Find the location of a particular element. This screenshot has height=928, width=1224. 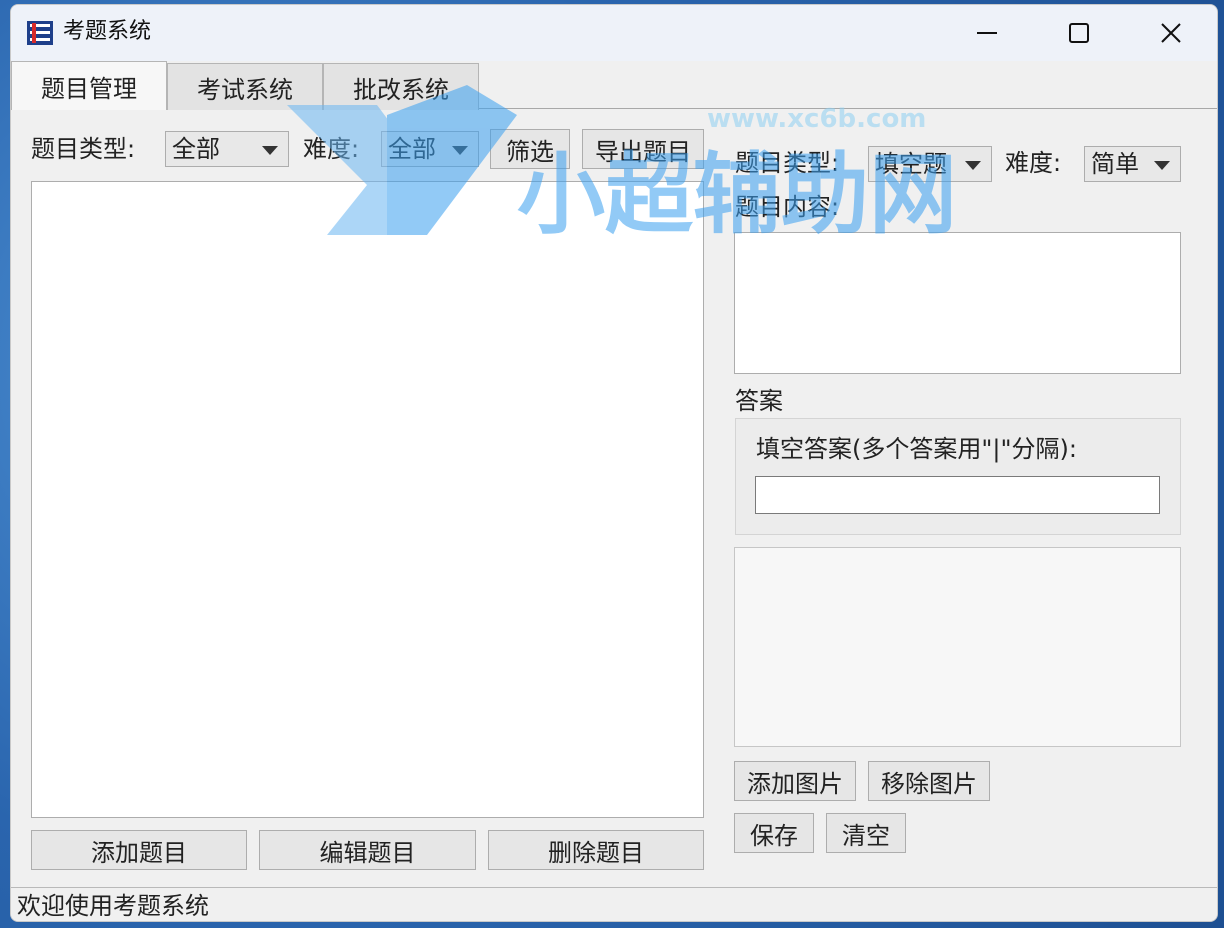

answer-group: 填空答案(多个答案用"|"分隔): is located at coordinates (958, 476).